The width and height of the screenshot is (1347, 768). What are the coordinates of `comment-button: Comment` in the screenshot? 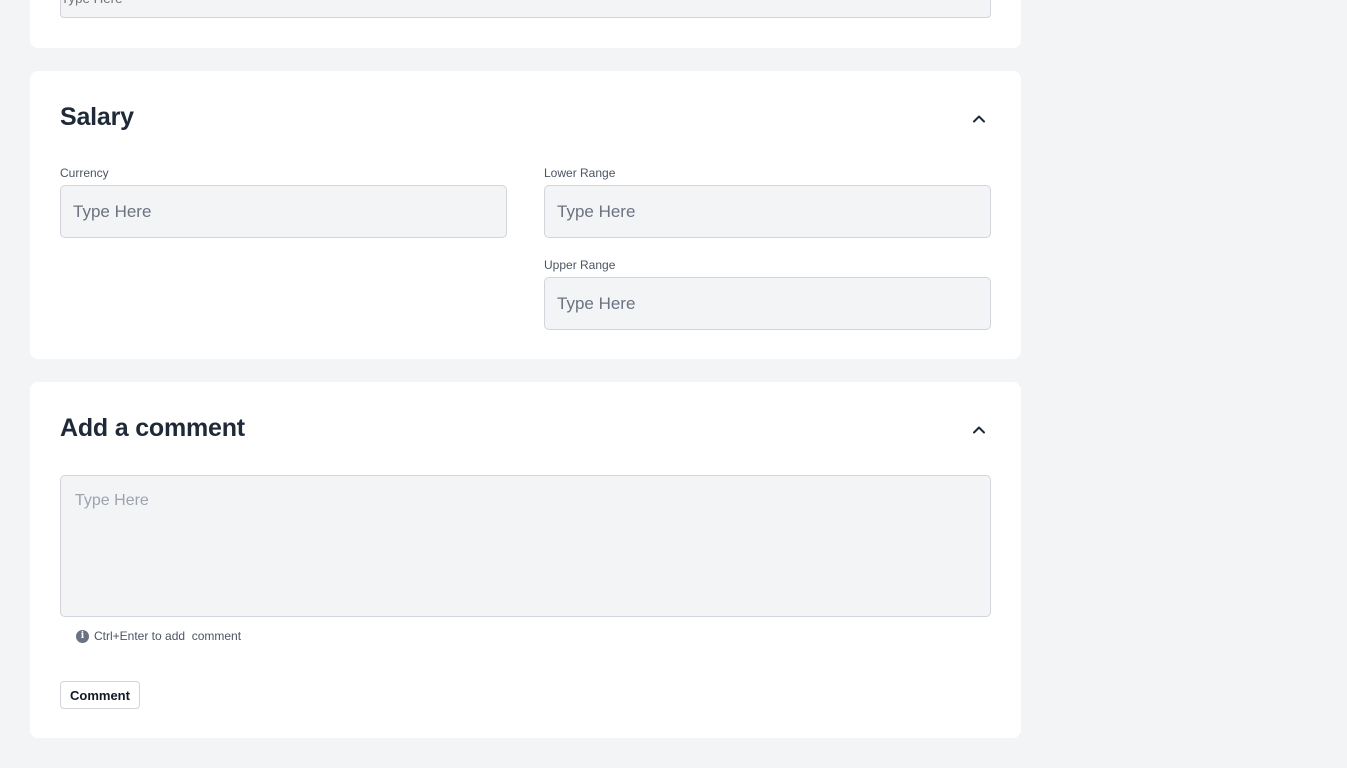 It's located at (100, 695).